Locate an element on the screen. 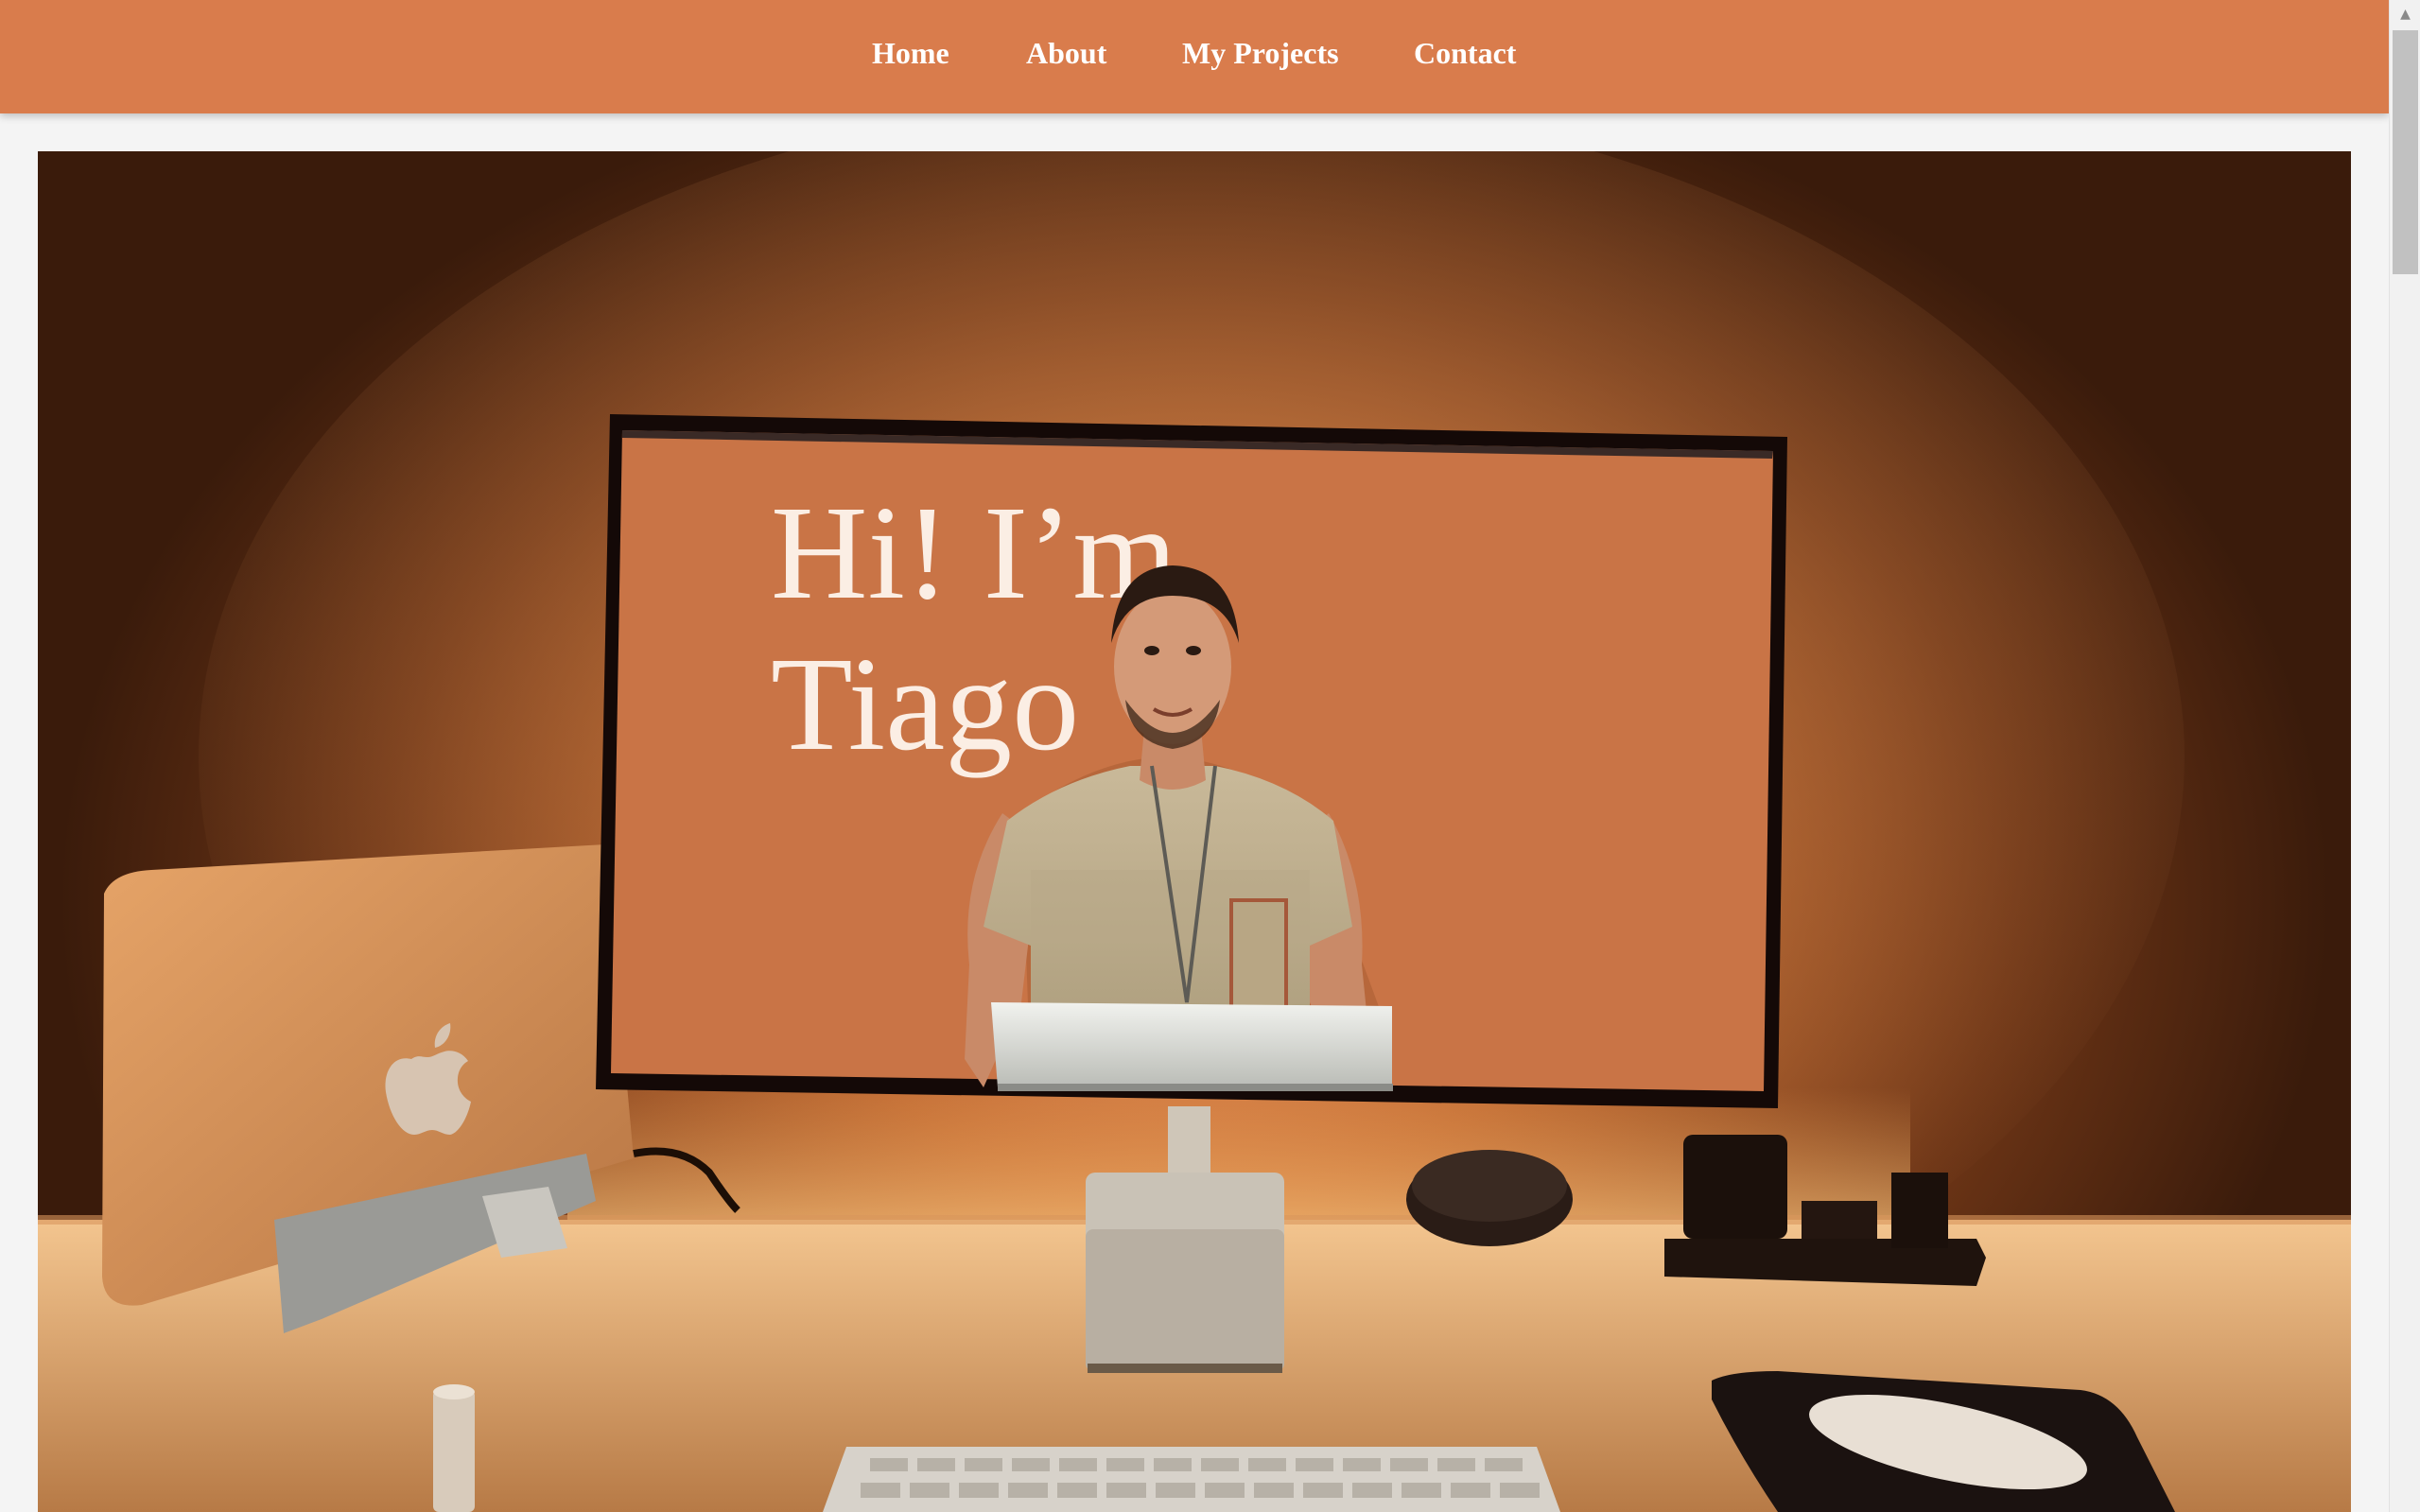 Image resolution: width=2420 pixels, height=1512 pixels. nav-link-contact: Contact is located at coordinates (1465, 54).